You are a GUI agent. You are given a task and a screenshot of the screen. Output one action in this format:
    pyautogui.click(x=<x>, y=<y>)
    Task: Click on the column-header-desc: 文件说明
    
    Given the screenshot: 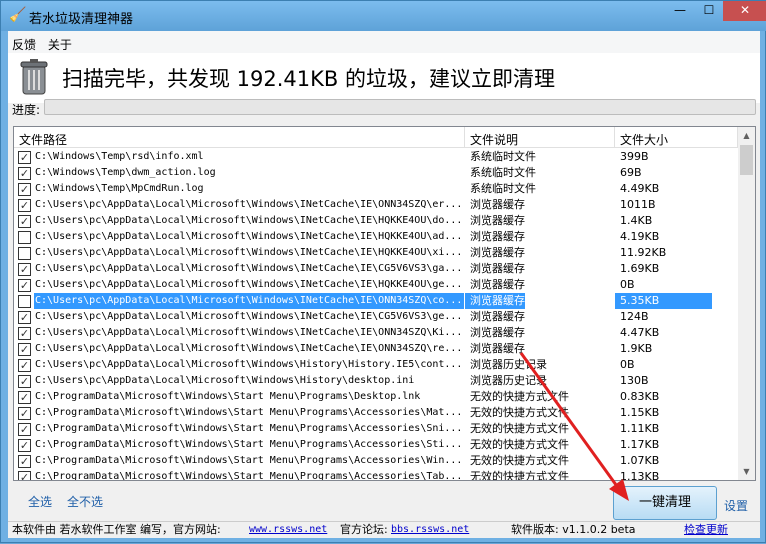 What is the action you would take?
    pyautogui.click(x=540, y=137)
    